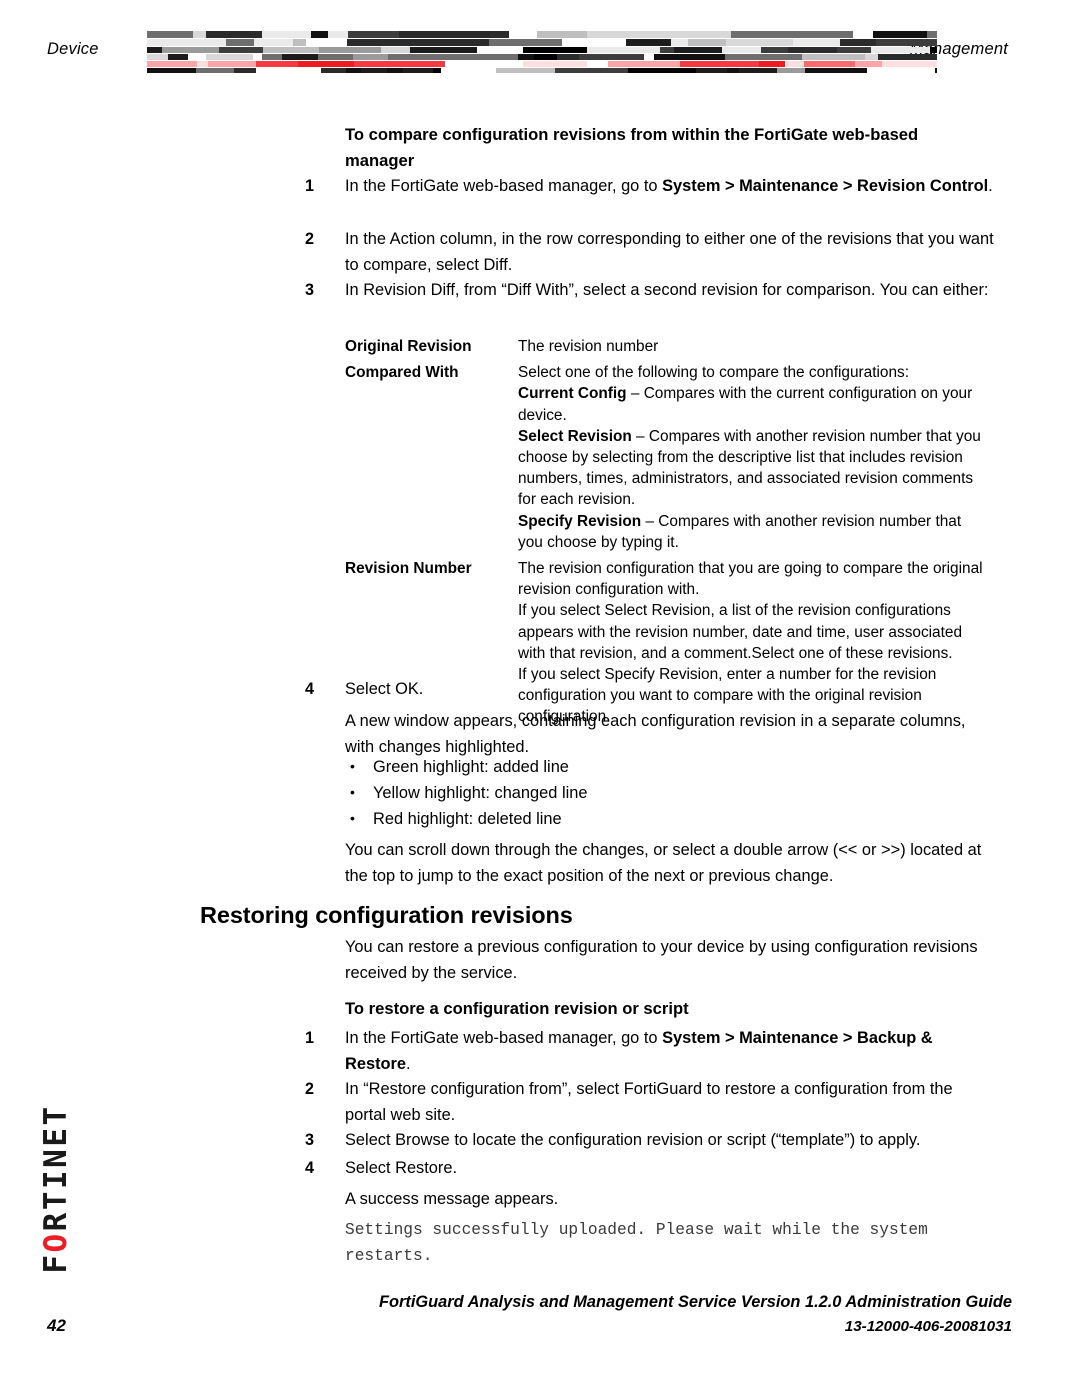 Image resolution: width=1080 pixels, height=1397 pixels. I want to click on definition-description: The revision number, so click(754, 346).